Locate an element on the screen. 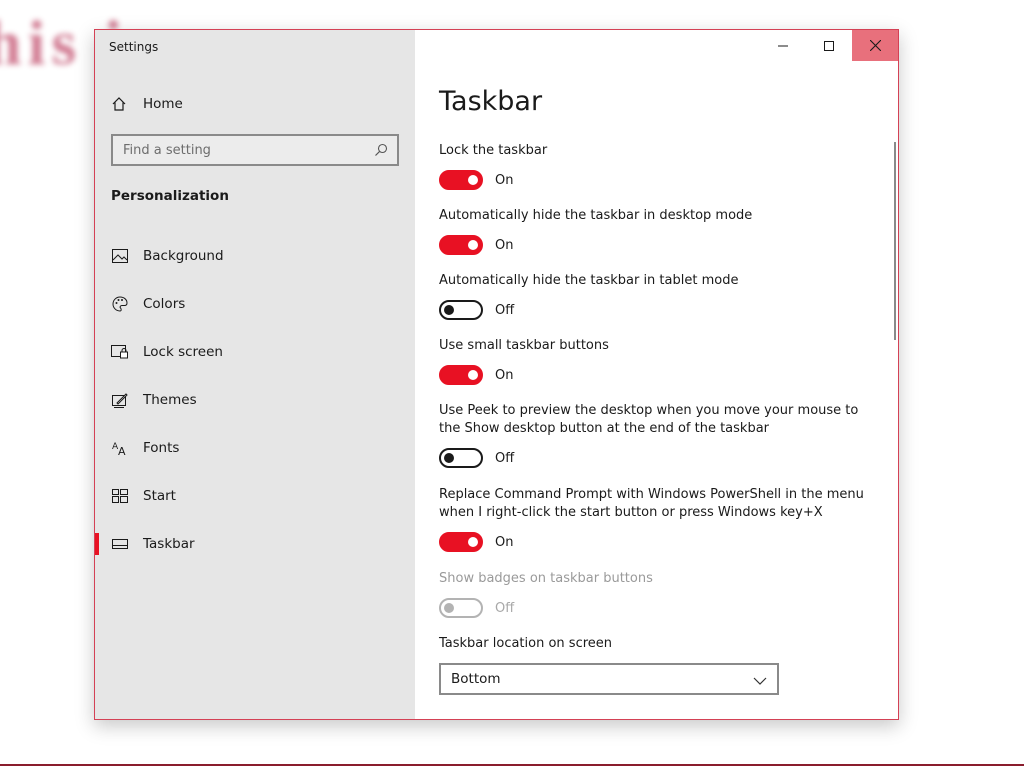  minimize-icon is located at coordinates (783, 45).